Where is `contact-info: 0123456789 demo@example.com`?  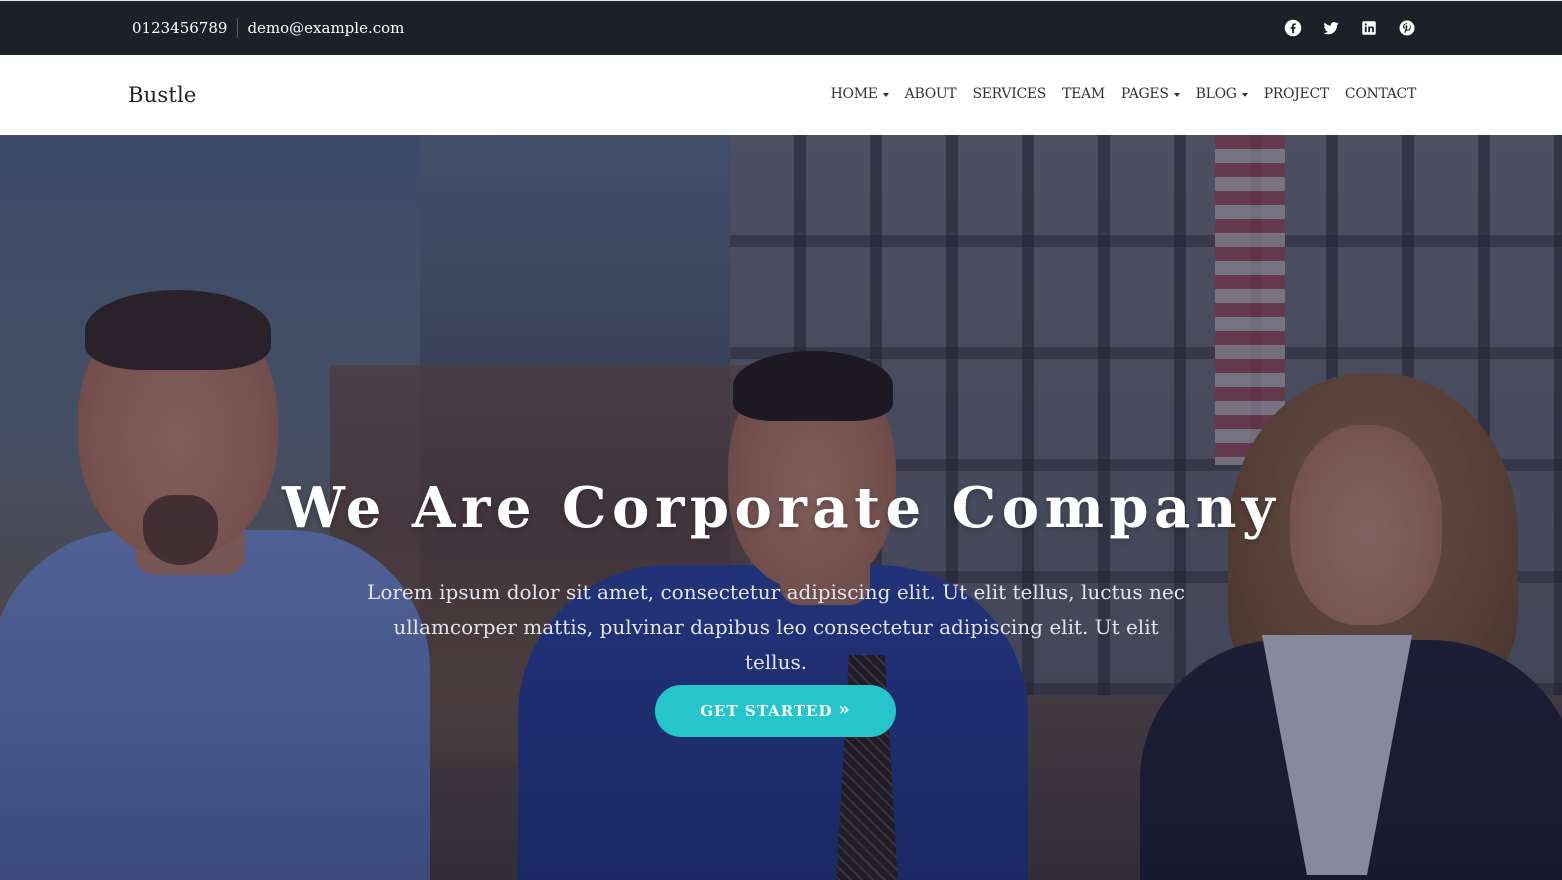
contact-info: 0123456789 demo@example.com is located at coordinates (268, 28).